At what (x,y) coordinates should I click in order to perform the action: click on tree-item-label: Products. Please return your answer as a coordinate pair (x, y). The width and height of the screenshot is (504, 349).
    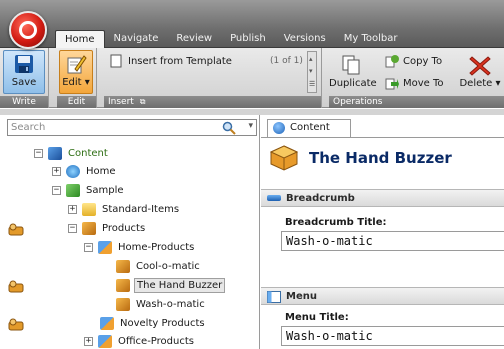
    Looking at the image, I should click on (124, 228).